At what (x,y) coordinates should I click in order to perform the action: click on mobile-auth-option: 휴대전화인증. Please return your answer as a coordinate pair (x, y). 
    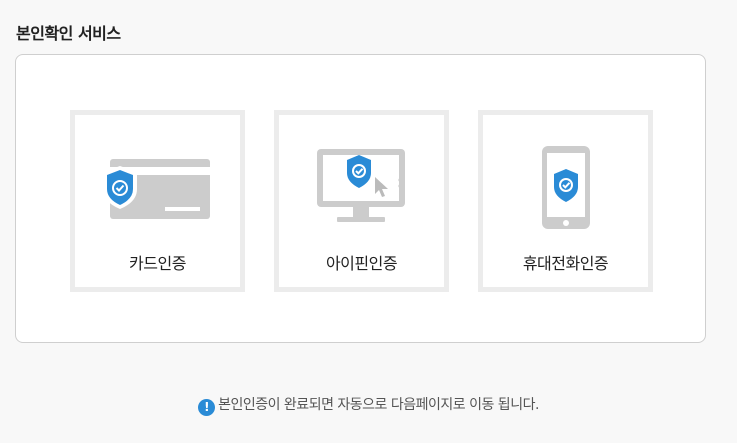
    Looking at the image, I should click on (565, 201).